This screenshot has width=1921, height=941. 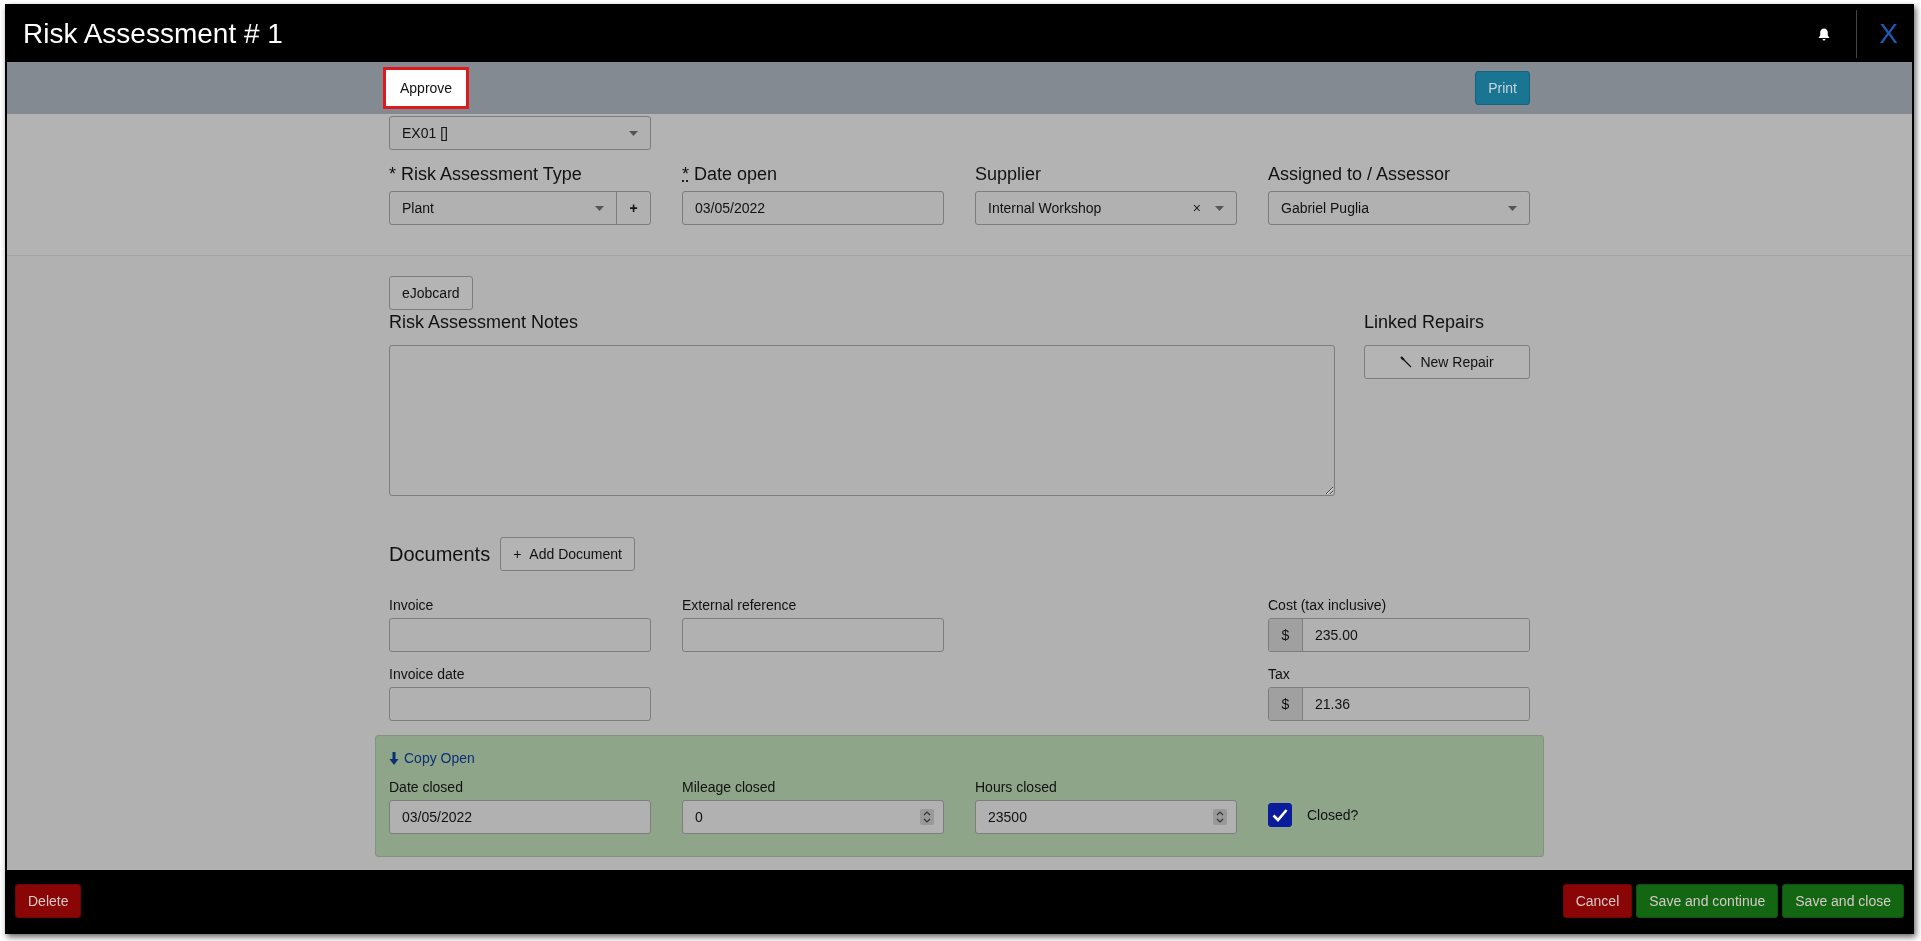 What do you see at coordinates (1406, 362) in the screenshot?
I see `wrench-icon` at bounding box center [1406, 362].